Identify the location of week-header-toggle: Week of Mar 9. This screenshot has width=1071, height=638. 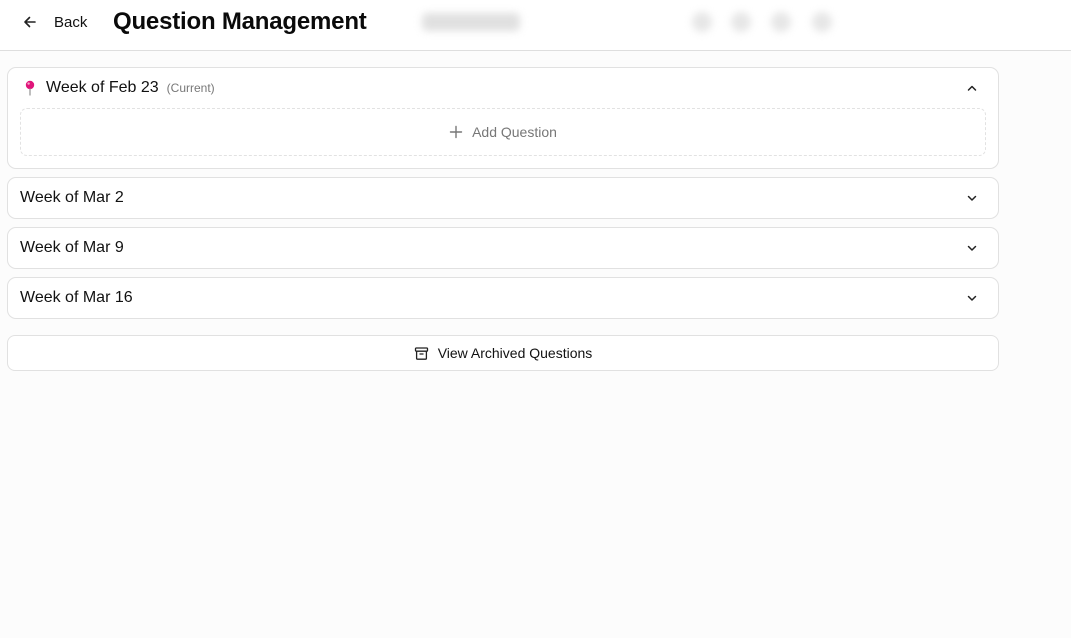
(503, 248).